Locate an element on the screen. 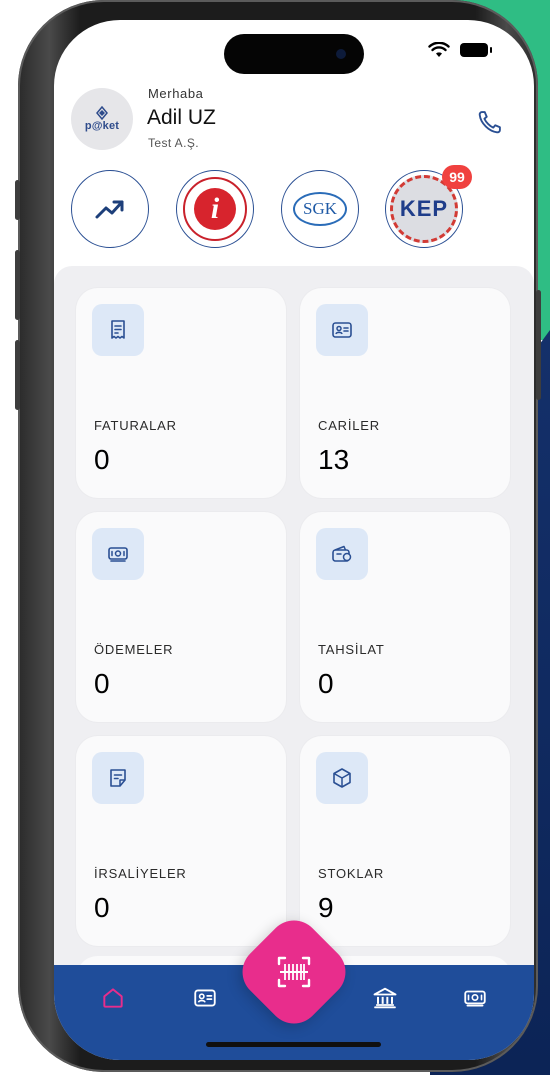 The width and height of the screenshot is (550, 1075). bank-icon is located at coordinates (385, 998).